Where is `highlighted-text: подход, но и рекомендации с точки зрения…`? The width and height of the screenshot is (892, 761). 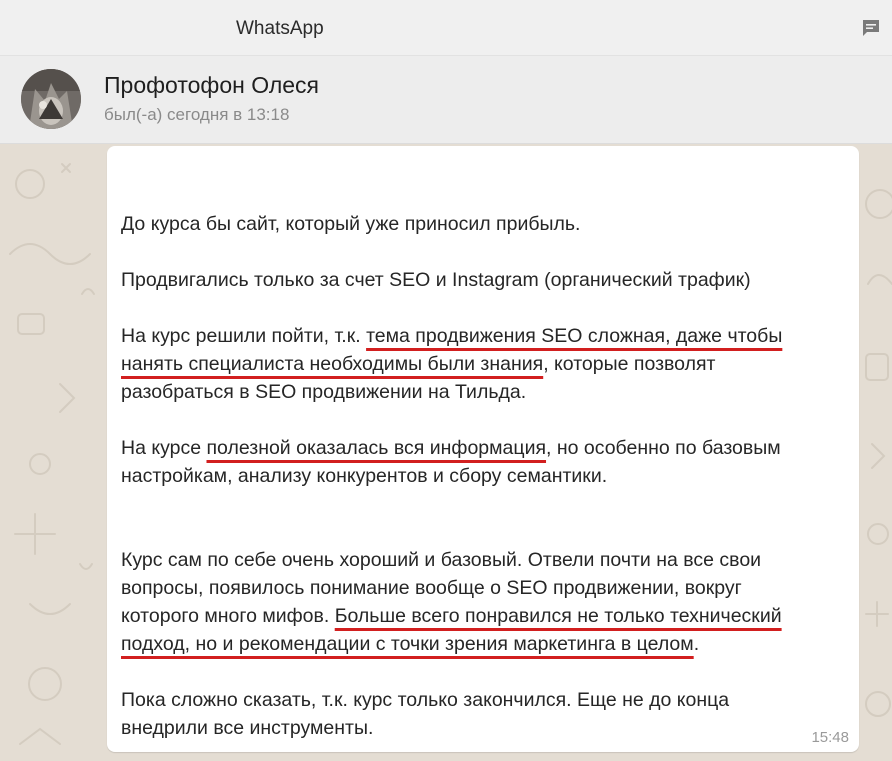
highlighted-text: подход, но и рекомендации с точки зрения… is located at coordinates (407, 644).